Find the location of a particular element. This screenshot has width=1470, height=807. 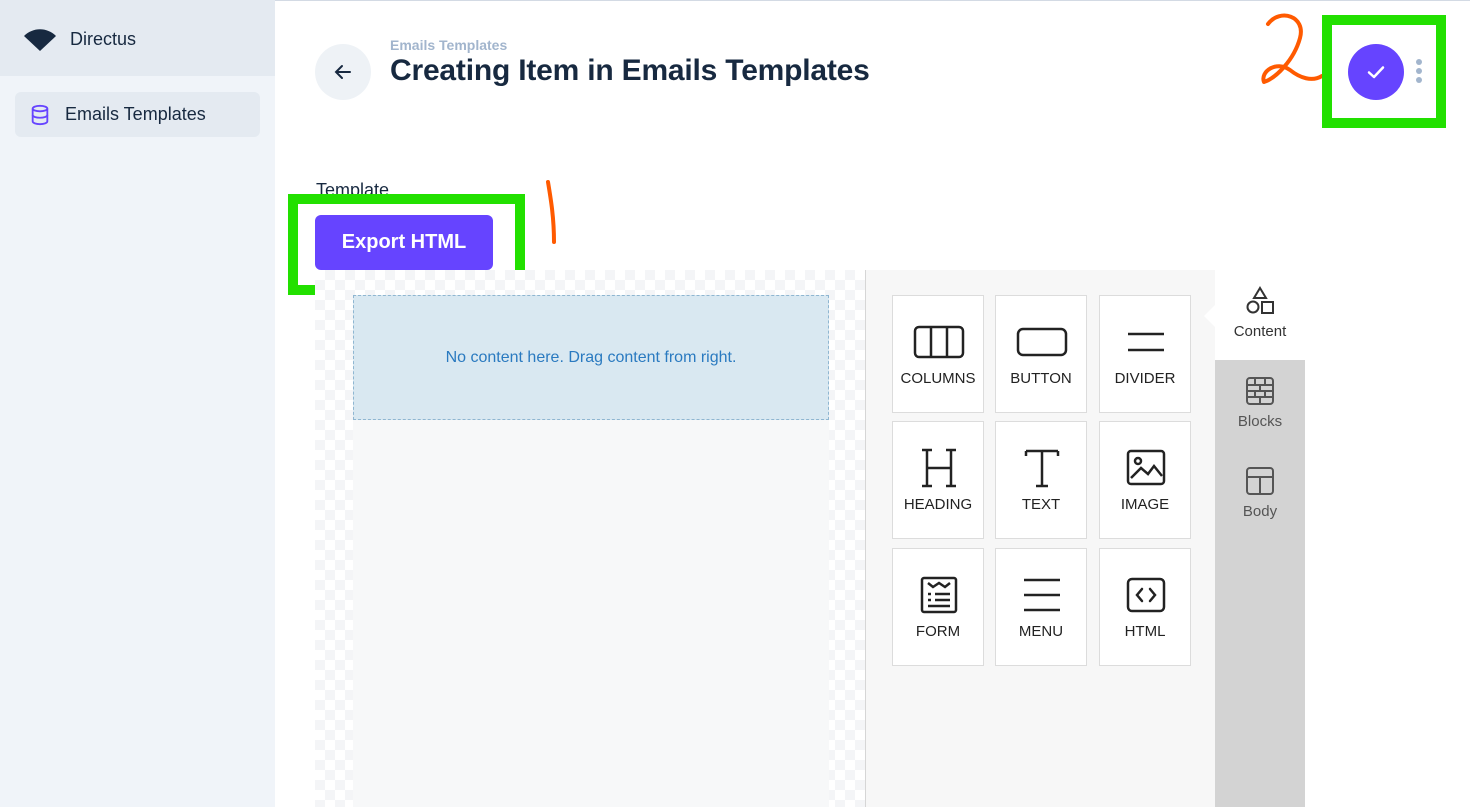

tool-text: TEXT is located at coordinates (1041, 480).